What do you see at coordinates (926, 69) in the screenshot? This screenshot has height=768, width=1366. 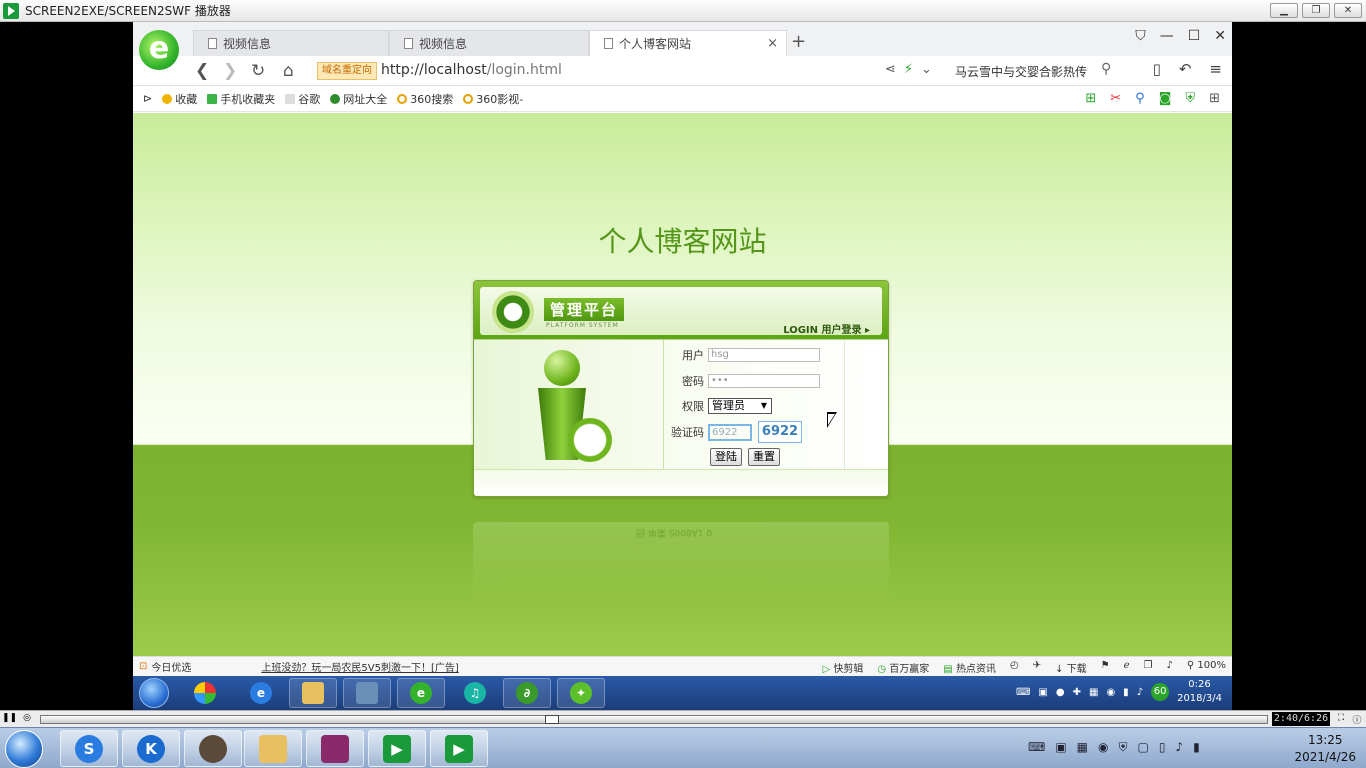 I see `chevron-down-icon: ⌄` at bounding box center [926, 69].